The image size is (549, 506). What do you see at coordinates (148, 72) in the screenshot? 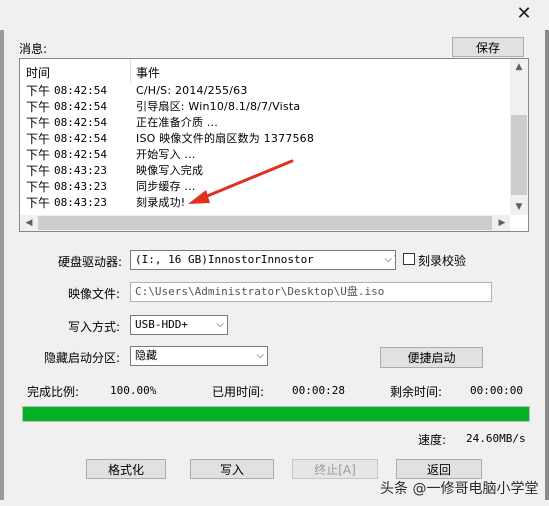
I see `column-header-event: 事件` at bounding box center [148, 72].